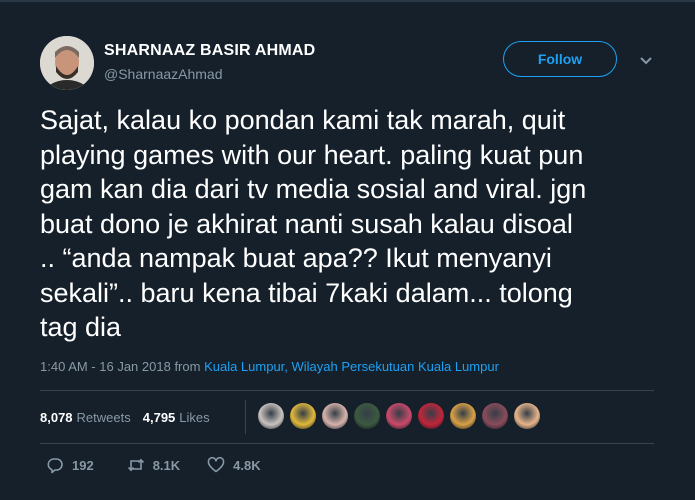  I want to click on retweets-stat: 8,078 Retweets, so click(85, 417).